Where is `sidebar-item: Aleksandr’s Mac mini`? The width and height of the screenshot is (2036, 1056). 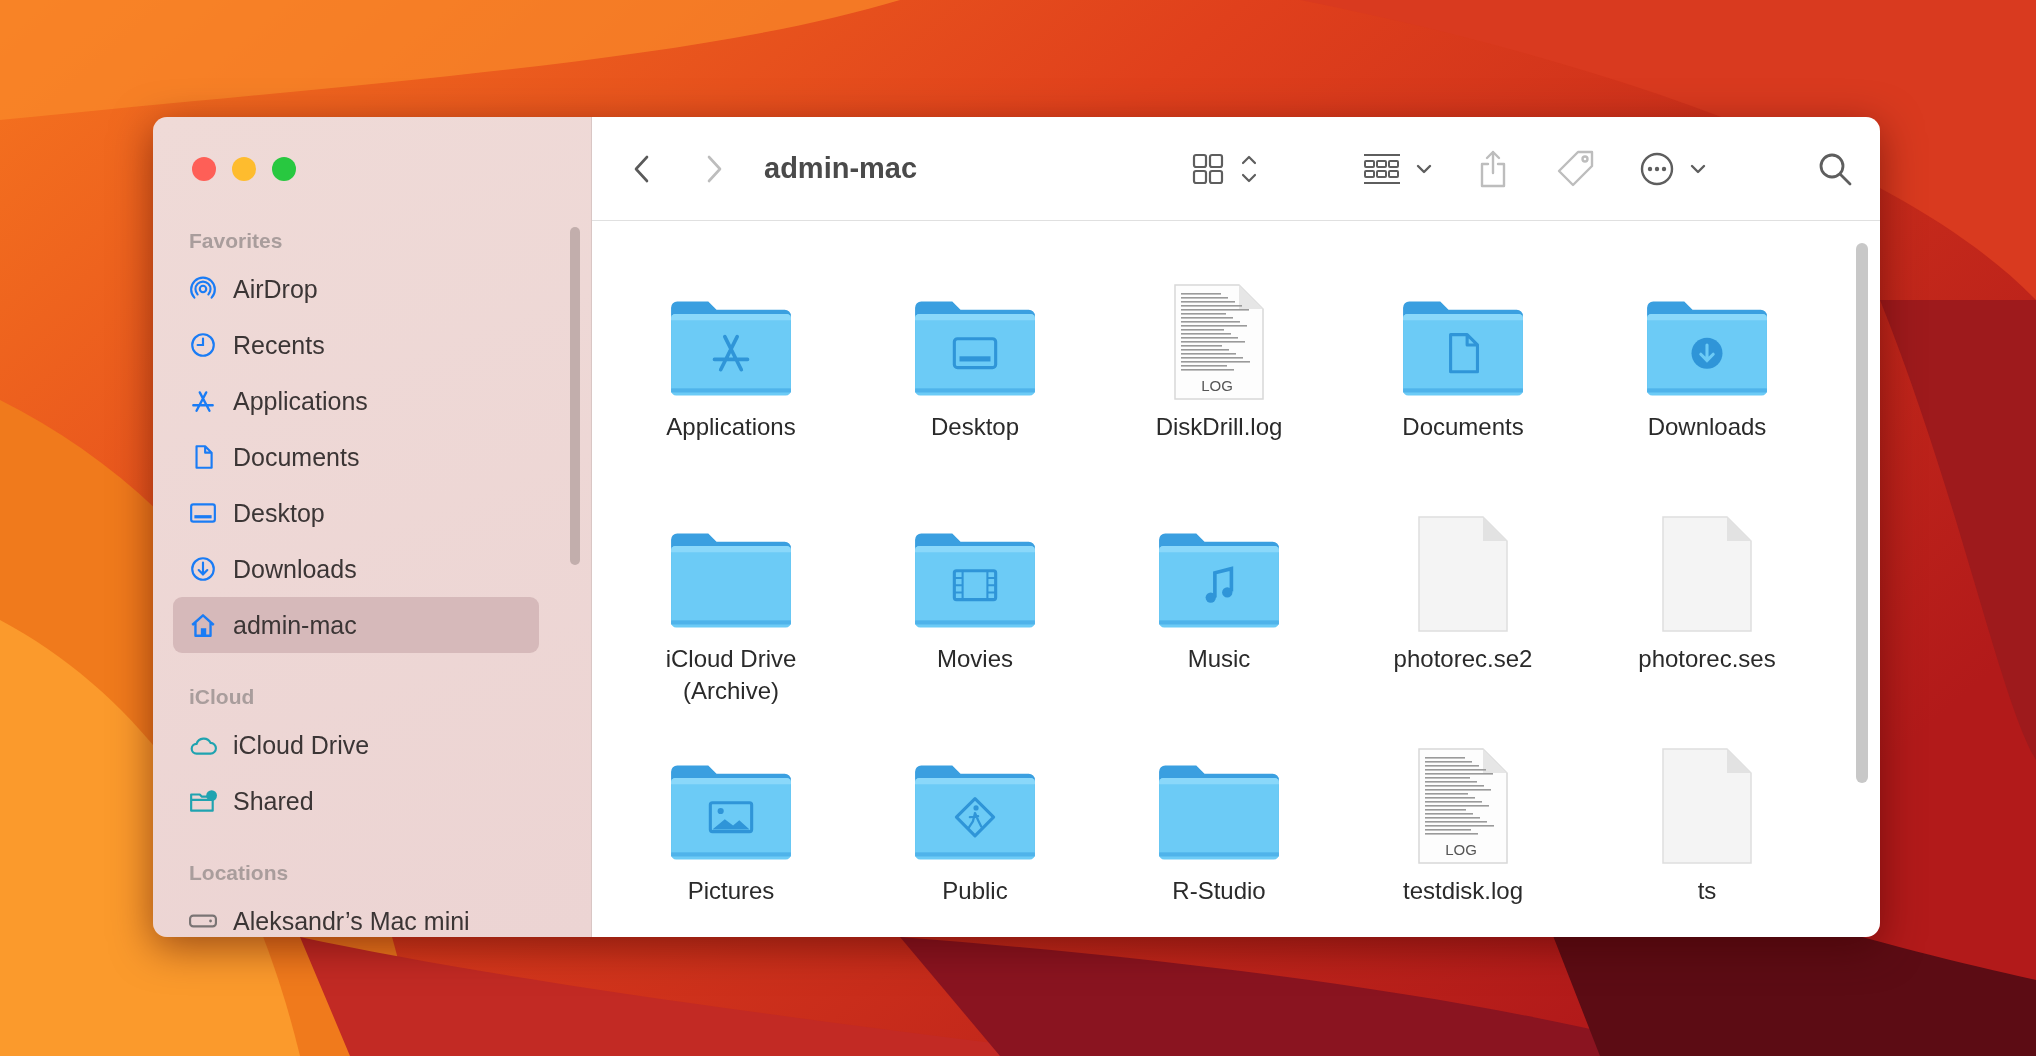 sidebar-item: Aleksandr’s Mac mini is located at coordinates (356, 915).